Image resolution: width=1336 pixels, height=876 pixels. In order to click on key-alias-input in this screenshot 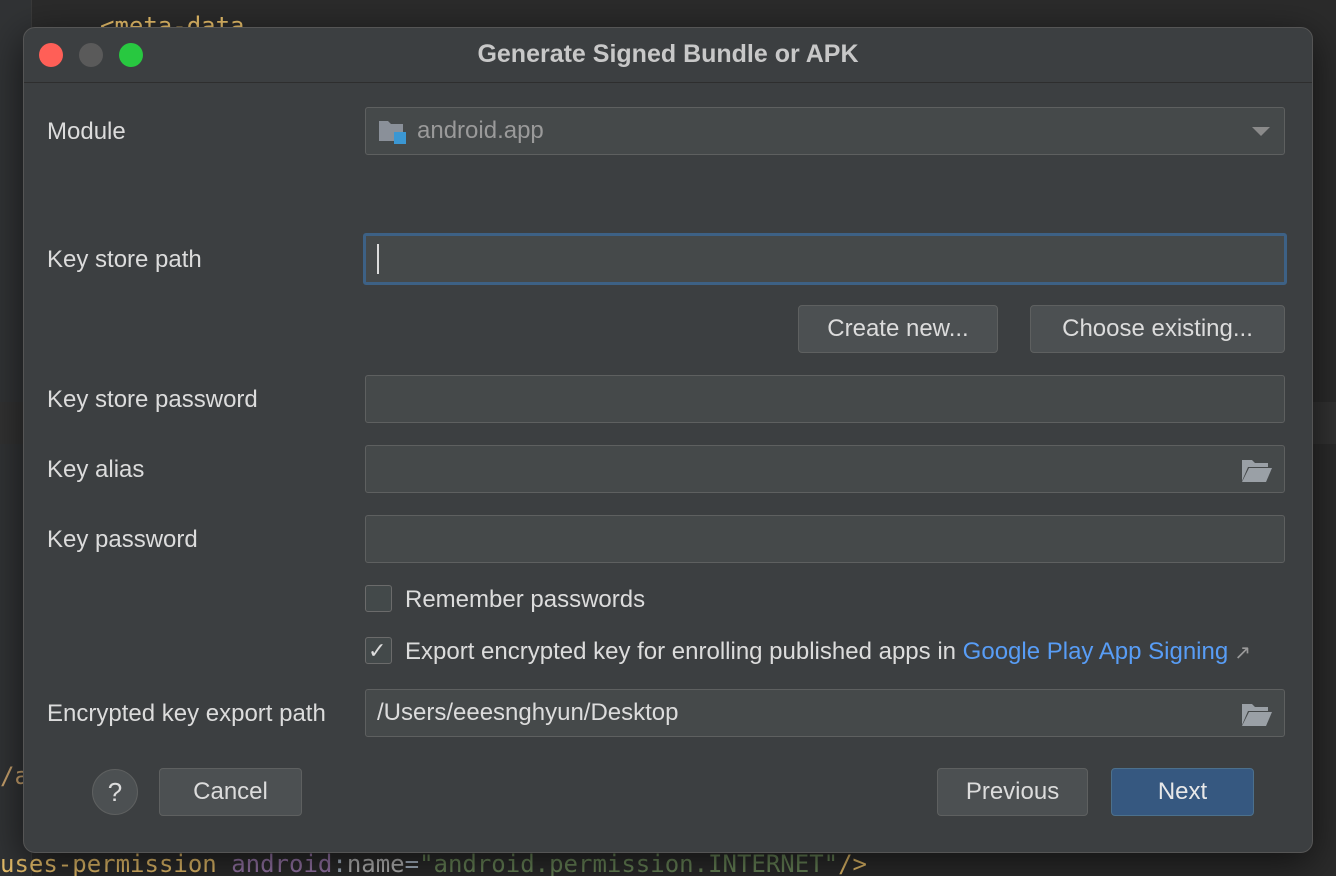, I will do `click(825, 469)`.